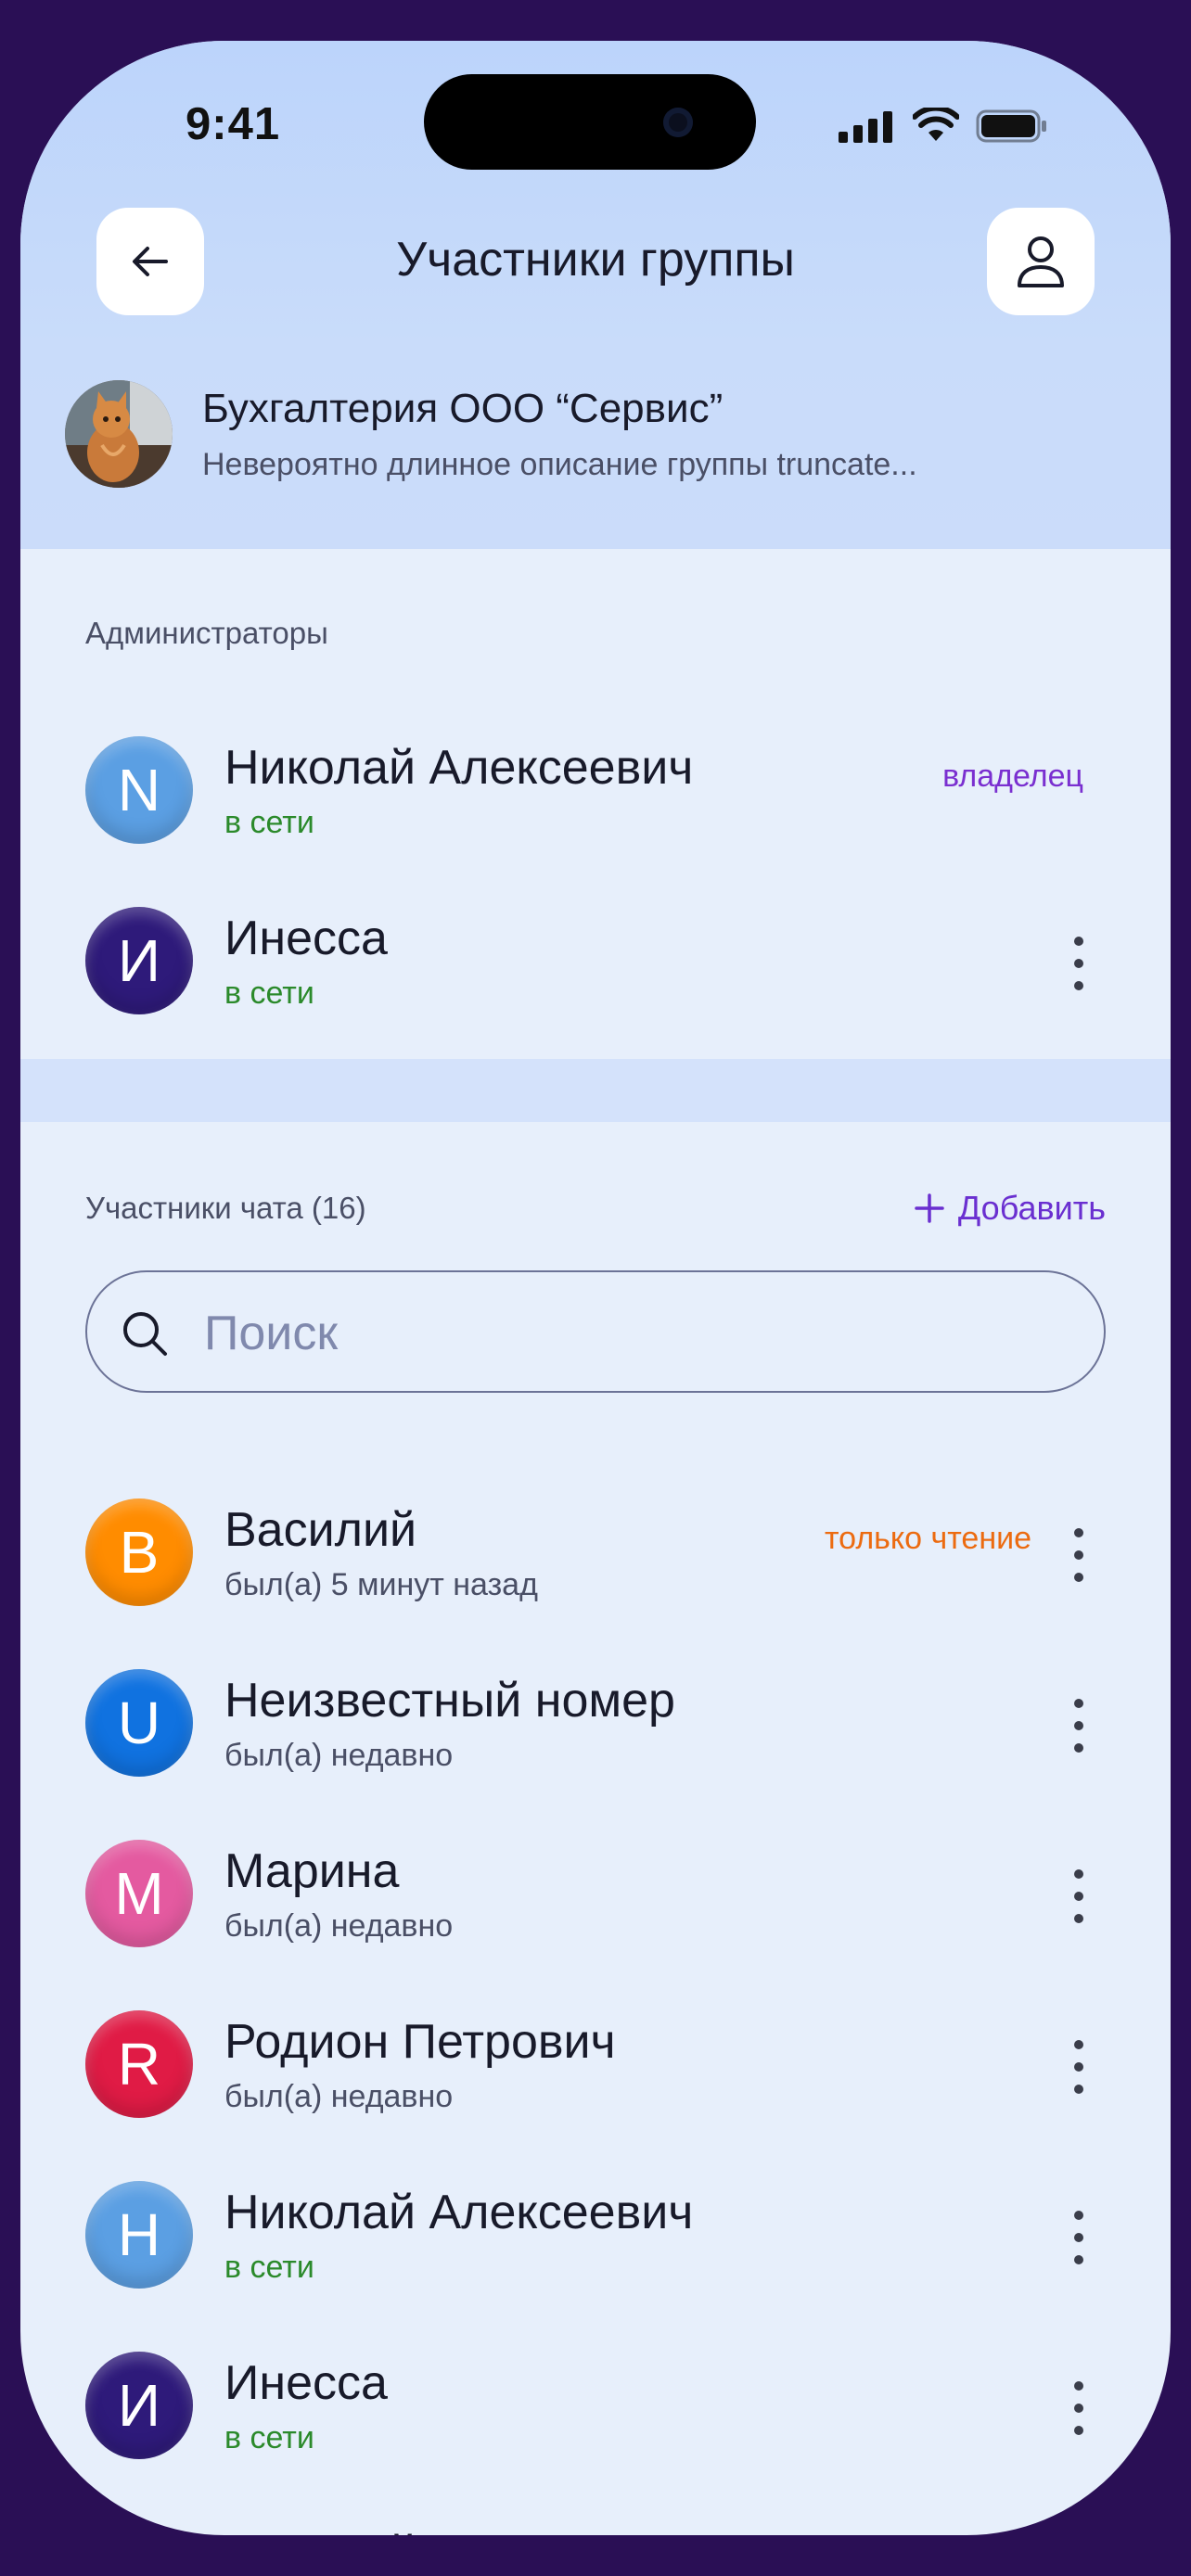 The height and width of the screenshot is (2576, 1191). I want to click on member-row: Н Николай Алексеевич в сети, so click(595, 2238).